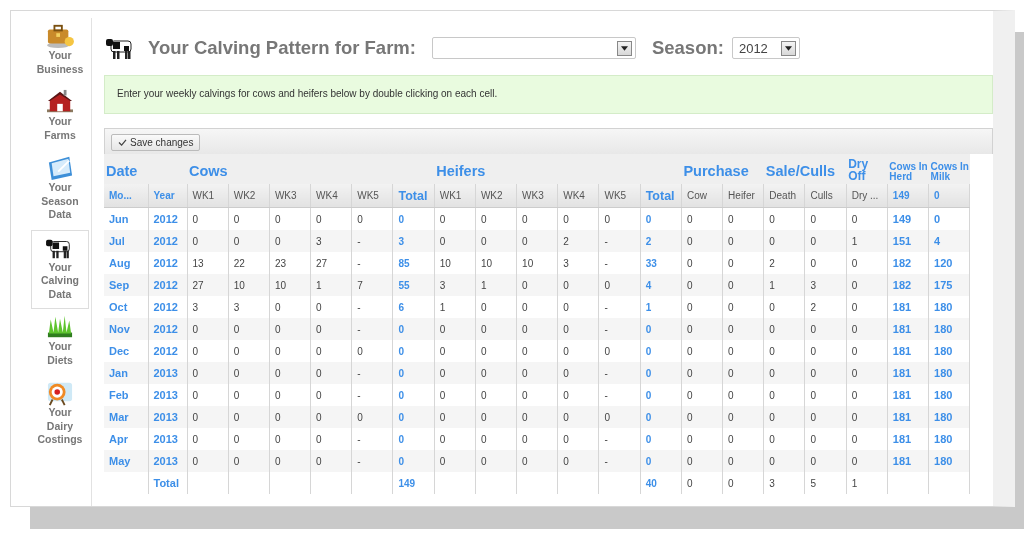 The width and height of the screenshot is (1024, 549). I want to click on column-header: Cow, so click(702, 196).